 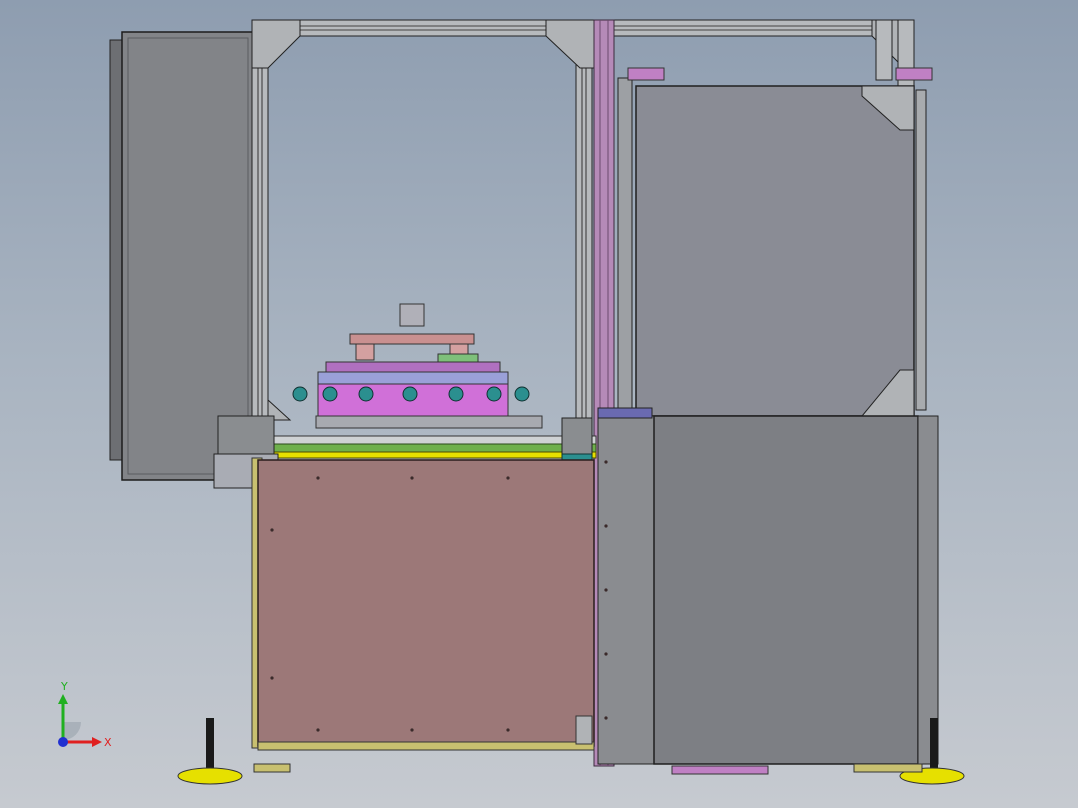 What do you see at coordinates (72, 731) in the screenshot?
I see `triad-plane-marker` at bounding box center [72, 731].